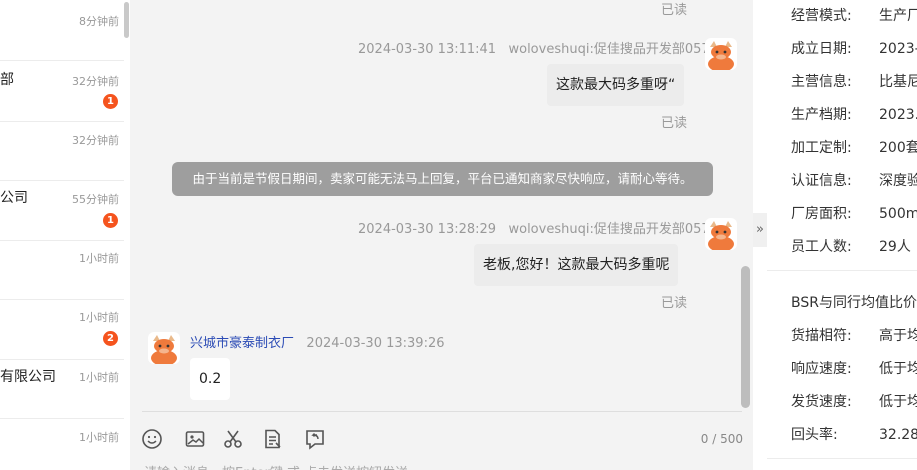  I want to click on character-count: 0 / 500, so click(721, 439).